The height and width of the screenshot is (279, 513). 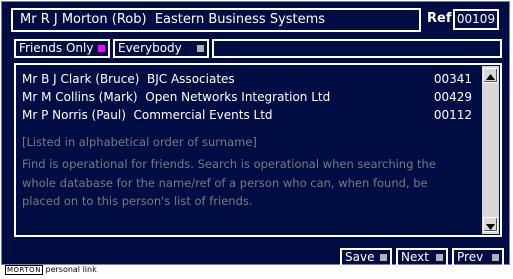 What do you see at coordinates (470, 257) in the screenshot?
I see `prev-label: Prev` at bounding box center [470, 257].